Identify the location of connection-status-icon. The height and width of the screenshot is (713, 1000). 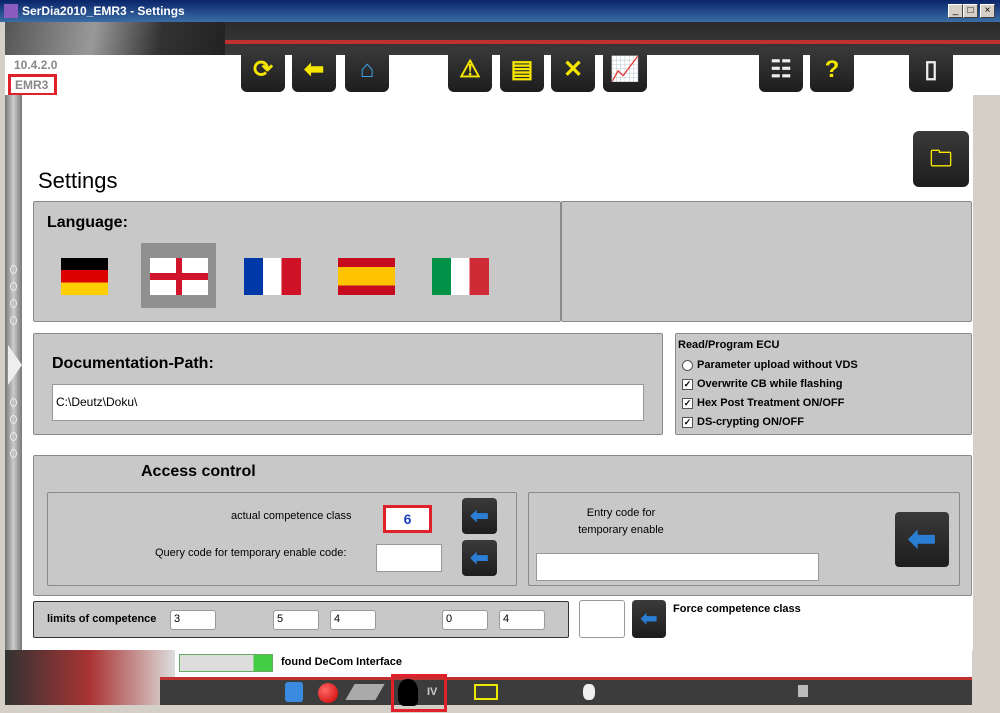
(328, 693).